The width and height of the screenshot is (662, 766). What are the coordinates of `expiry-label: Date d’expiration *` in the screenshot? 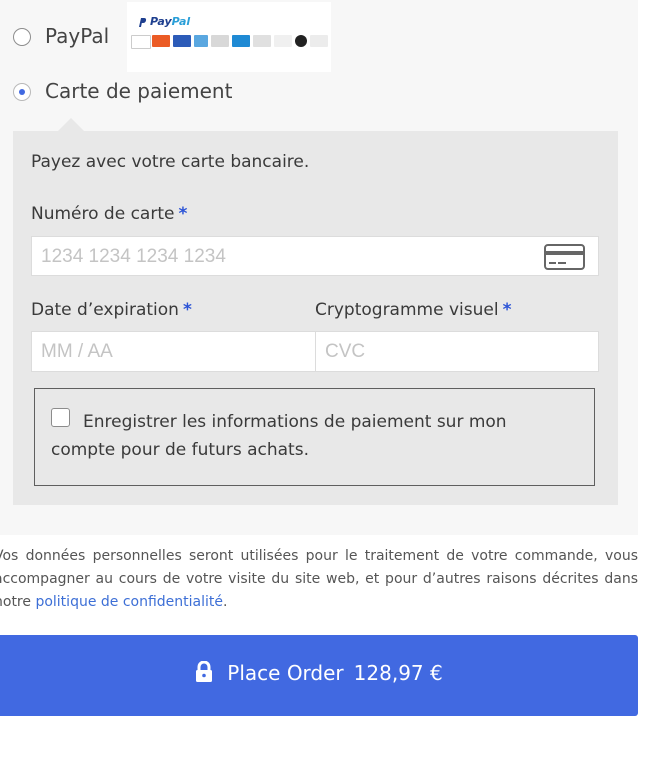 It's located at (111, 310).